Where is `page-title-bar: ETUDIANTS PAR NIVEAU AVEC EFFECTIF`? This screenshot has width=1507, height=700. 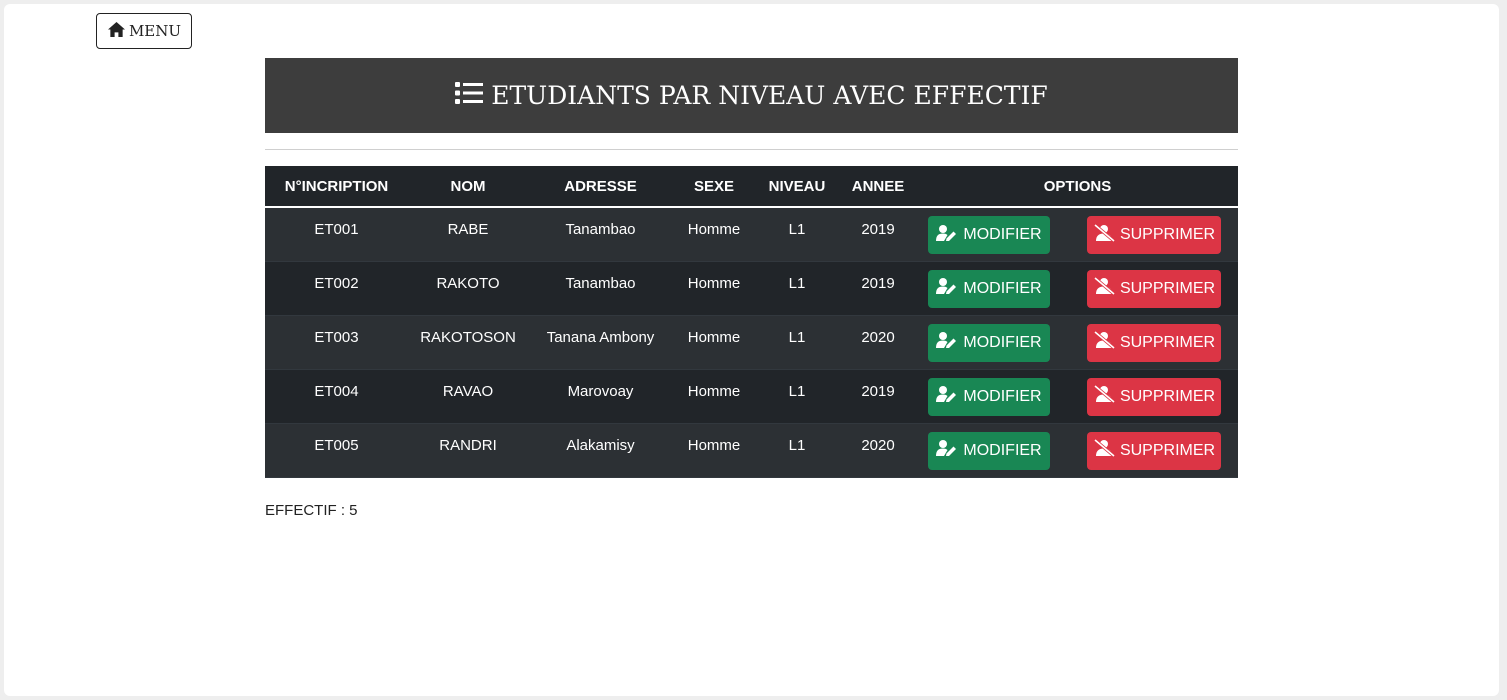 page-title-bar: ETUDIANTS PAR NIVEAU AVEC EFFECTIF is located at coordinates (751, 95).